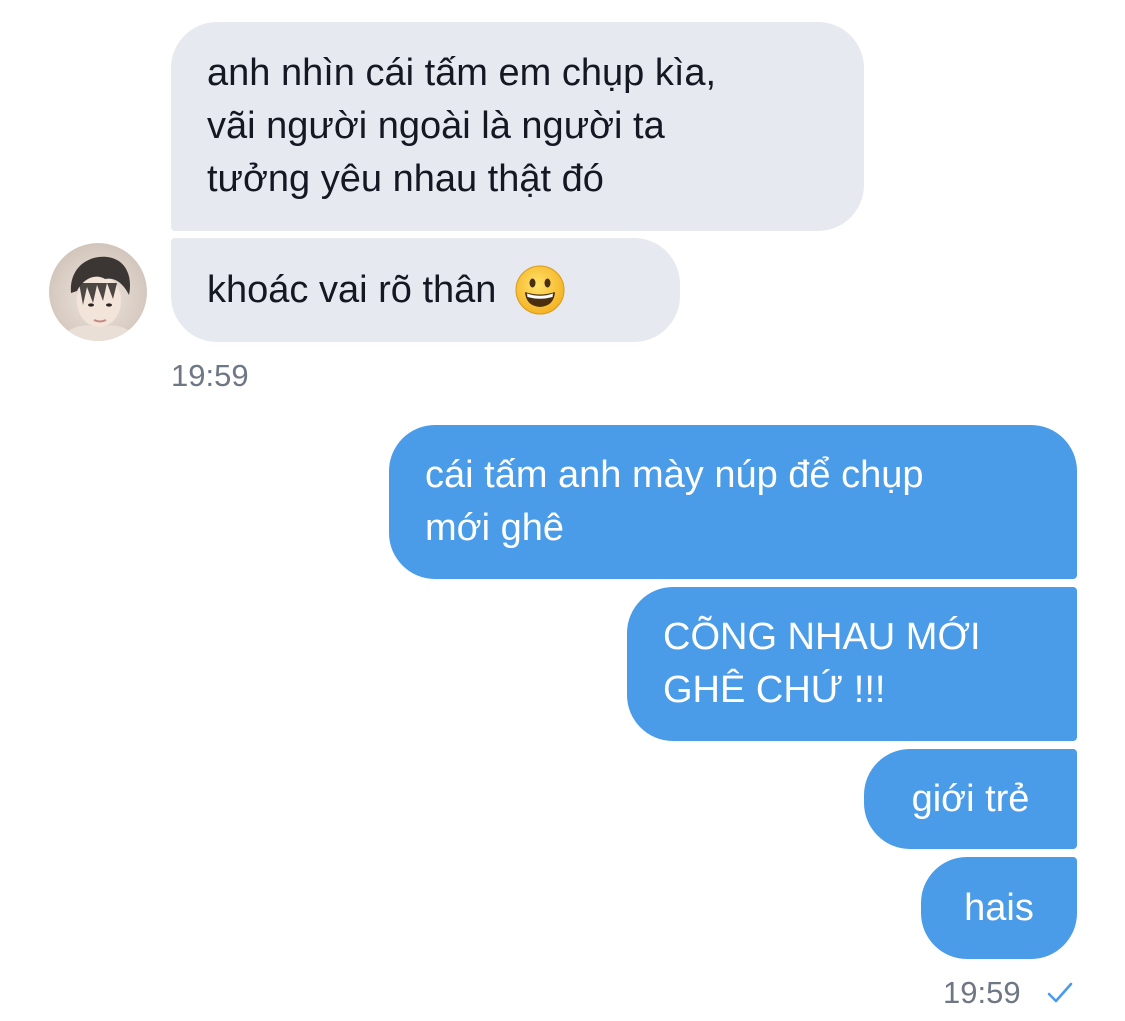  What do you see at coordinates (1060, 992) in the screenshot?
I see `checkmark-icon` at bounding box center [1060, 992].